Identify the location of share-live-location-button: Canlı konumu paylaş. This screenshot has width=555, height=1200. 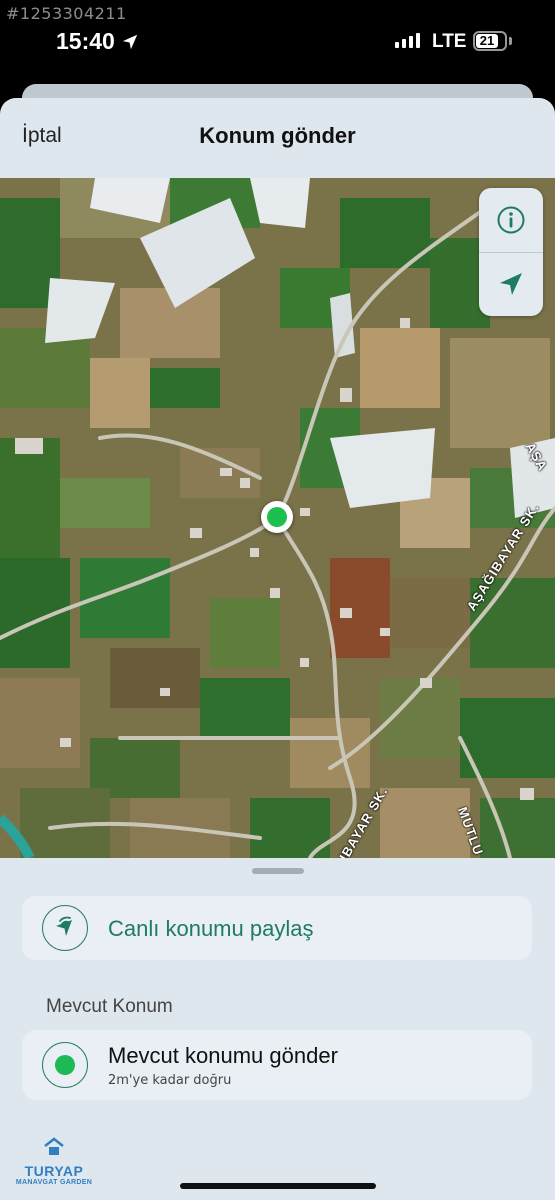
(277, 928).